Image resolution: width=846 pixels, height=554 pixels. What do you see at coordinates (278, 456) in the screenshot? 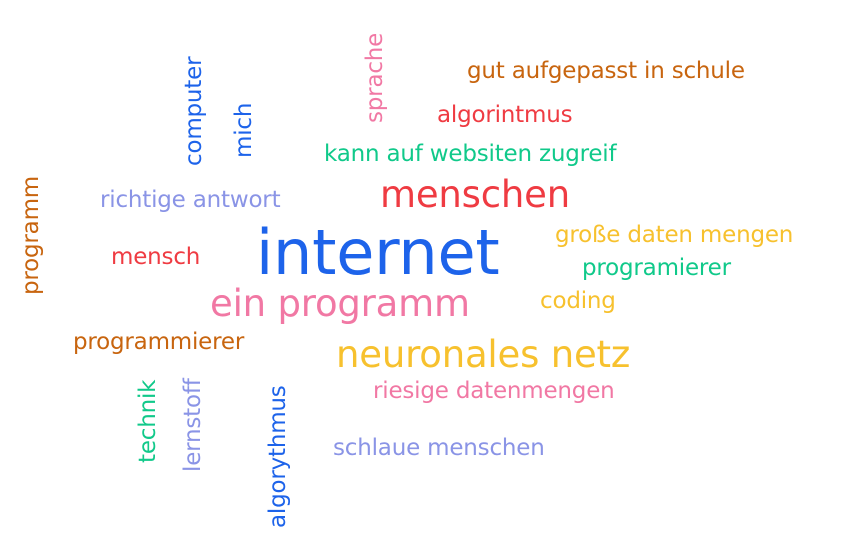
I see `word-algorythmus: algorythmus` at bounding box center [278, 456].